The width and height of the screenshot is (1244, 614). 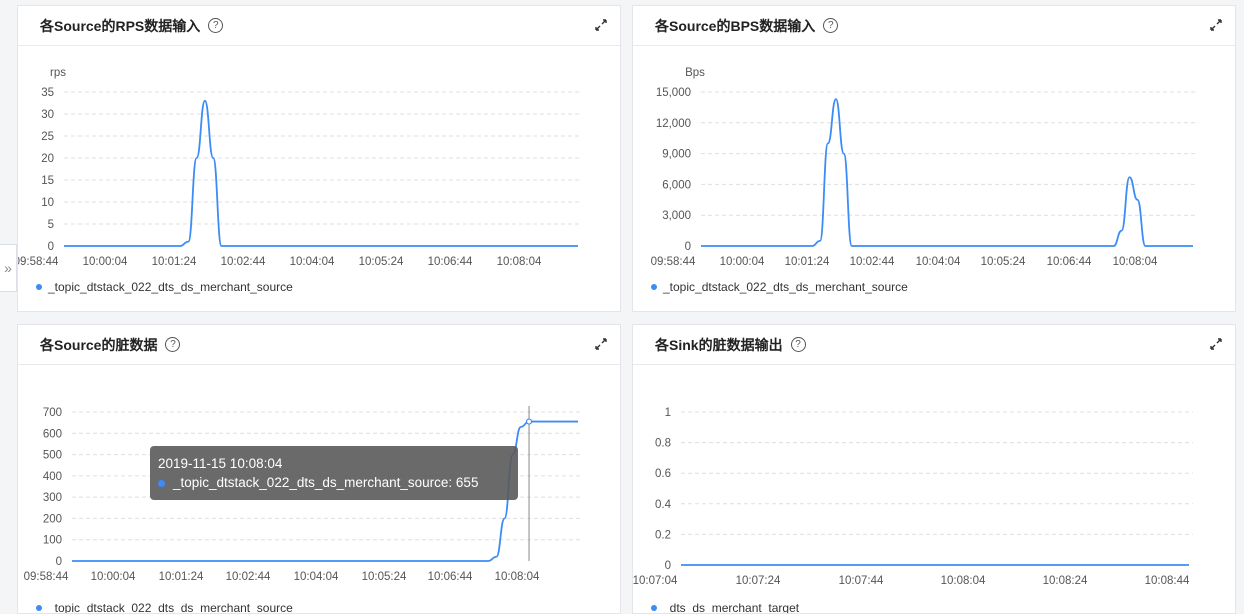 What do you see at coordinates (47, 93) in the screenshot?
I see `y-tick-label: 35` at bounding box center [47, 93].